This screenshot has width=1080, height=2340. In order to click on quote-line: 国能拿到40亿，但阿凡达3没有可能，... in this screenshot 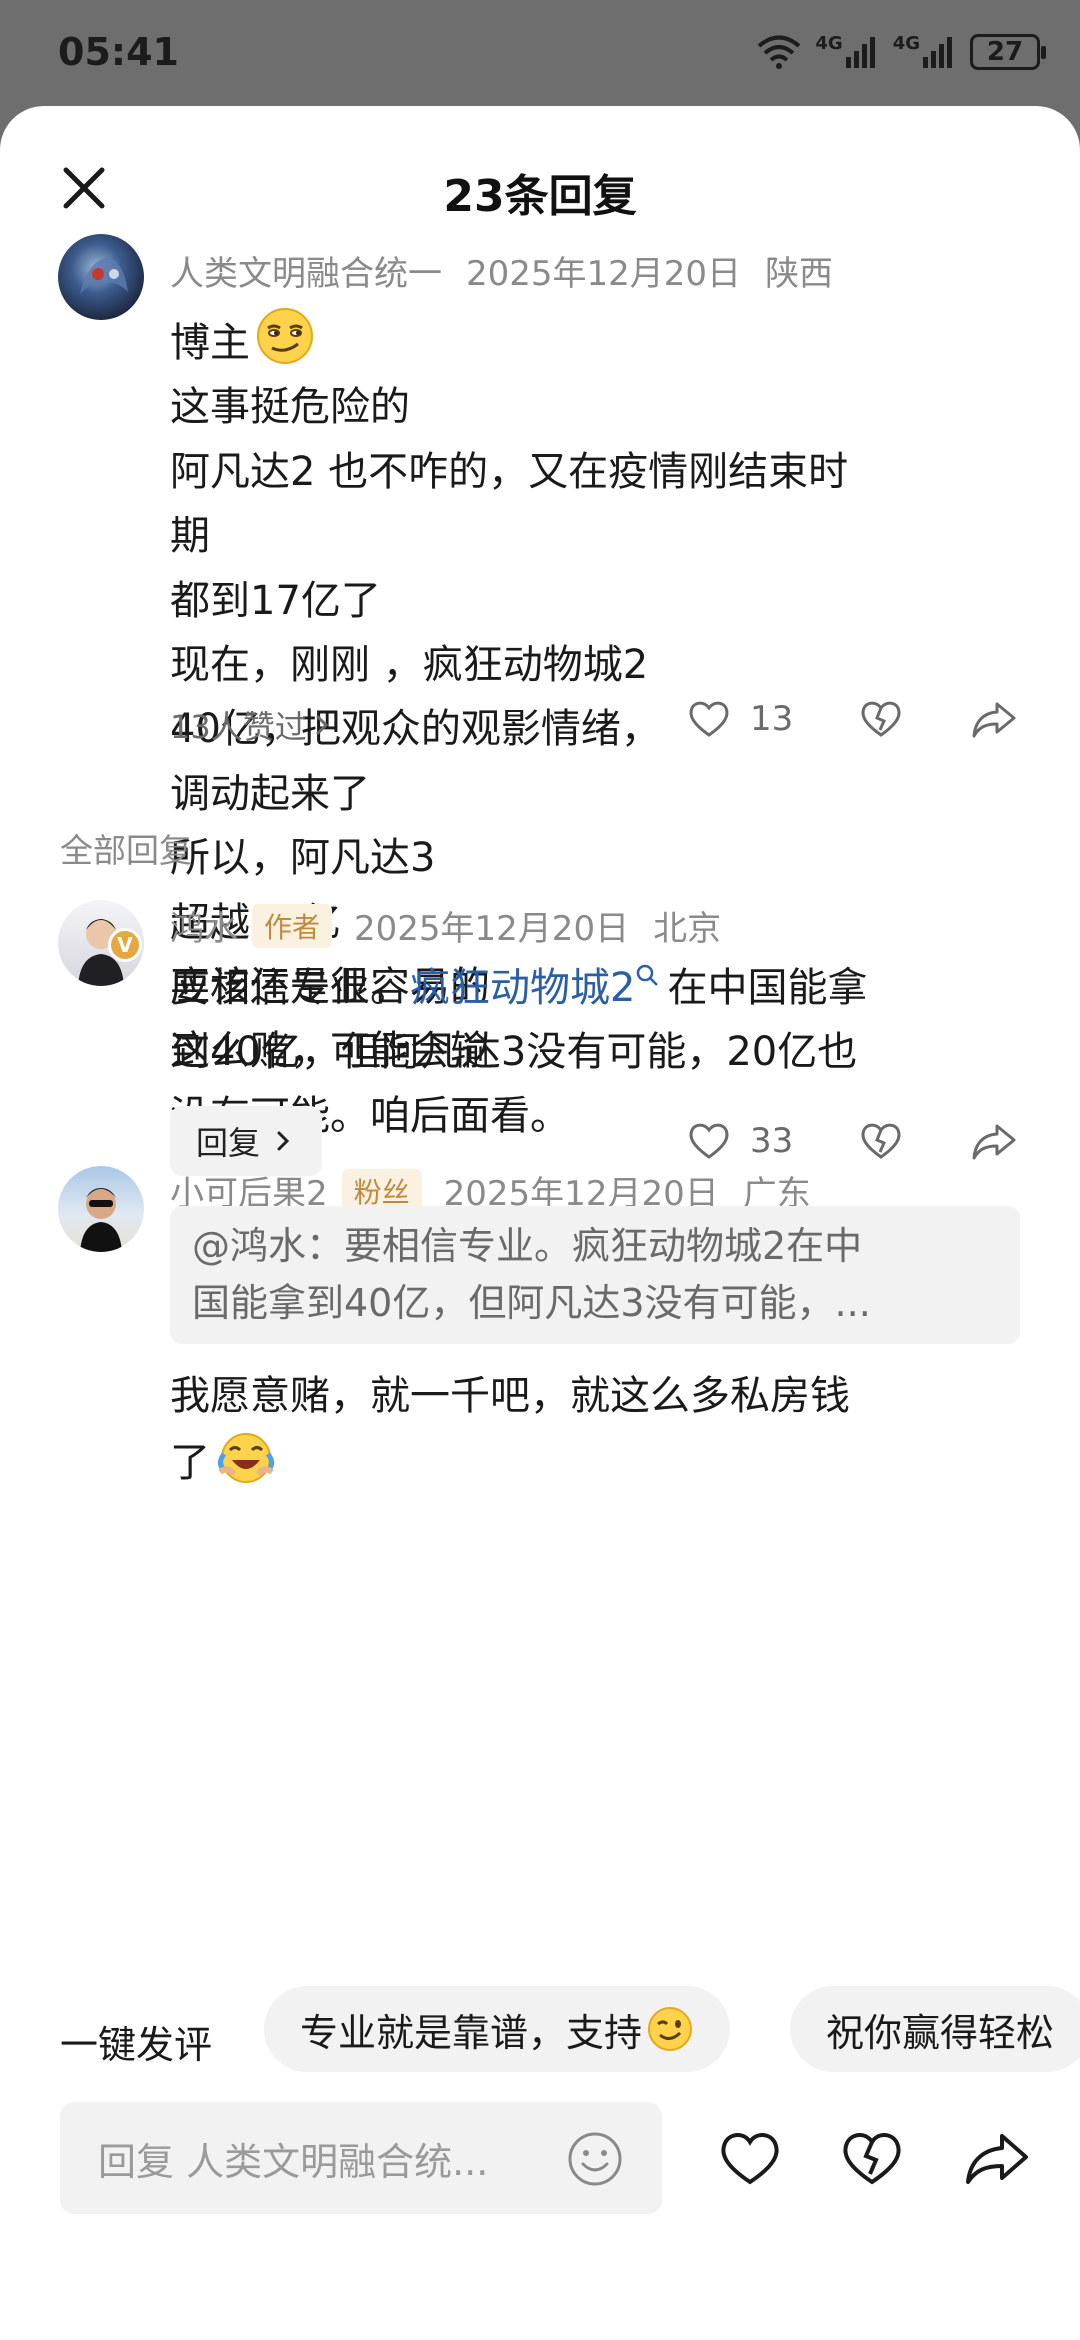, I will do `click(531, 1303)`.